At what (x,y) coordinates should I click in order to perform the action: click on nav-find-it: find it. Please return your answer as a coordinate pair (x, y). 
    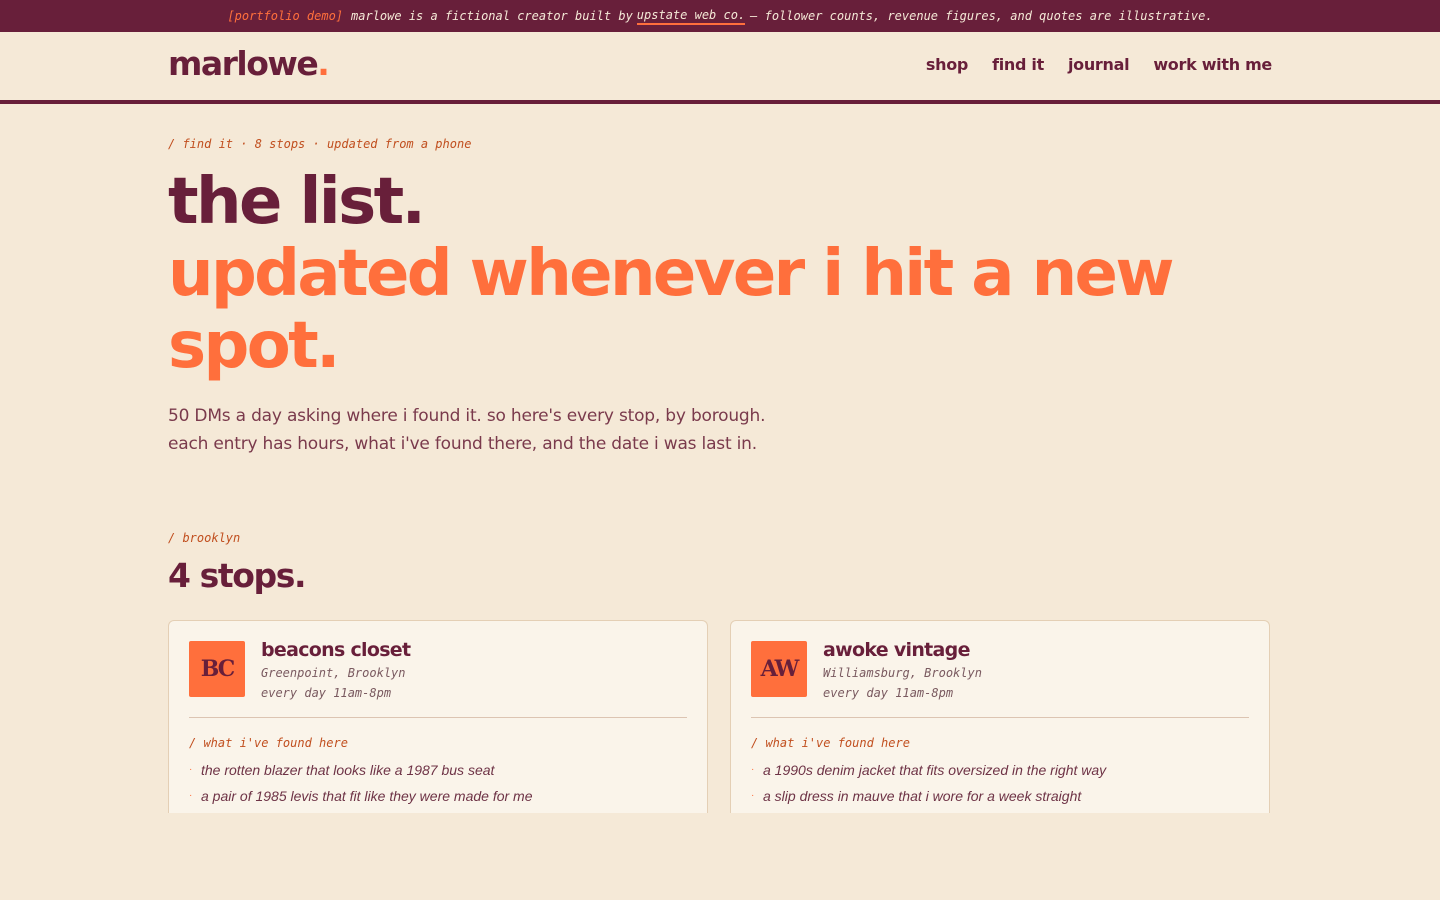
    Looking at the image, I should click on (1018, 64).